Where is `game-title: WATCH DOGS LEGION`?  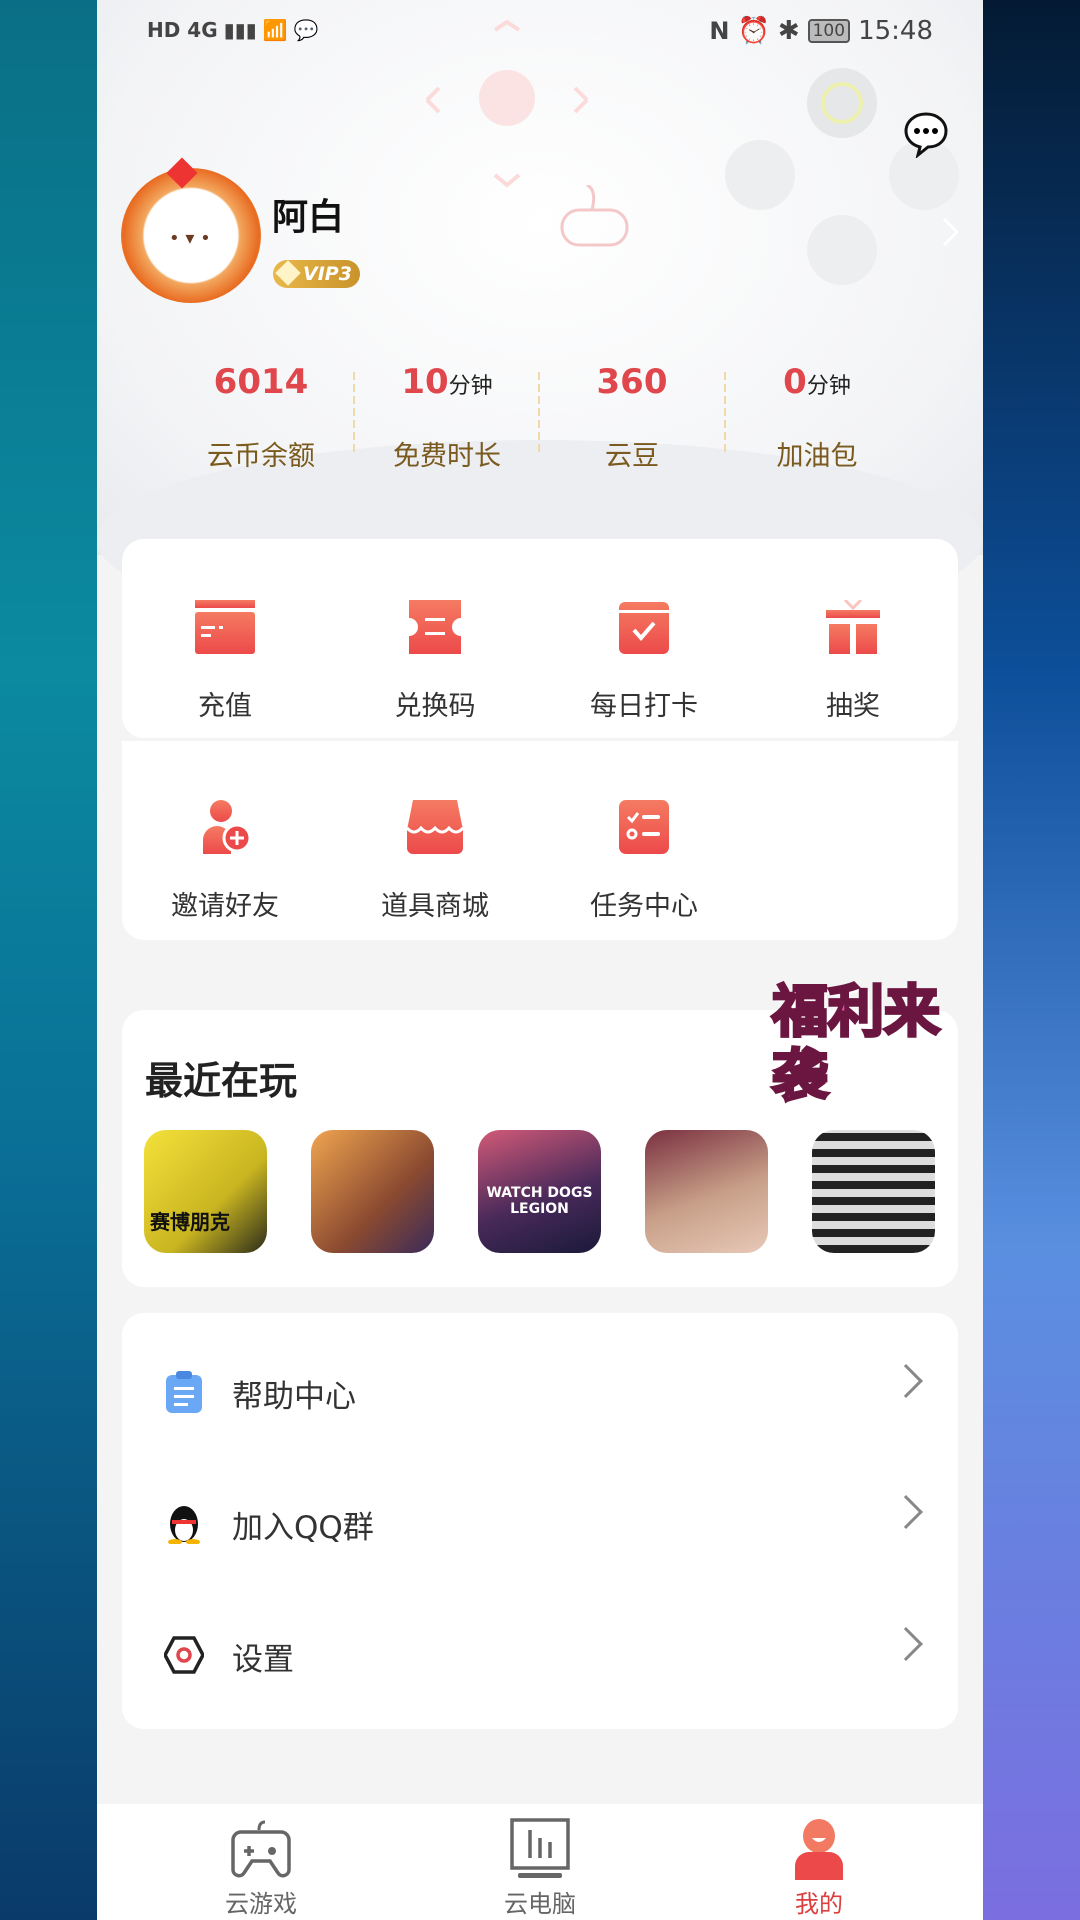 game-title: WATCH DOGS LEGION is located at coordinates (539, 1201).